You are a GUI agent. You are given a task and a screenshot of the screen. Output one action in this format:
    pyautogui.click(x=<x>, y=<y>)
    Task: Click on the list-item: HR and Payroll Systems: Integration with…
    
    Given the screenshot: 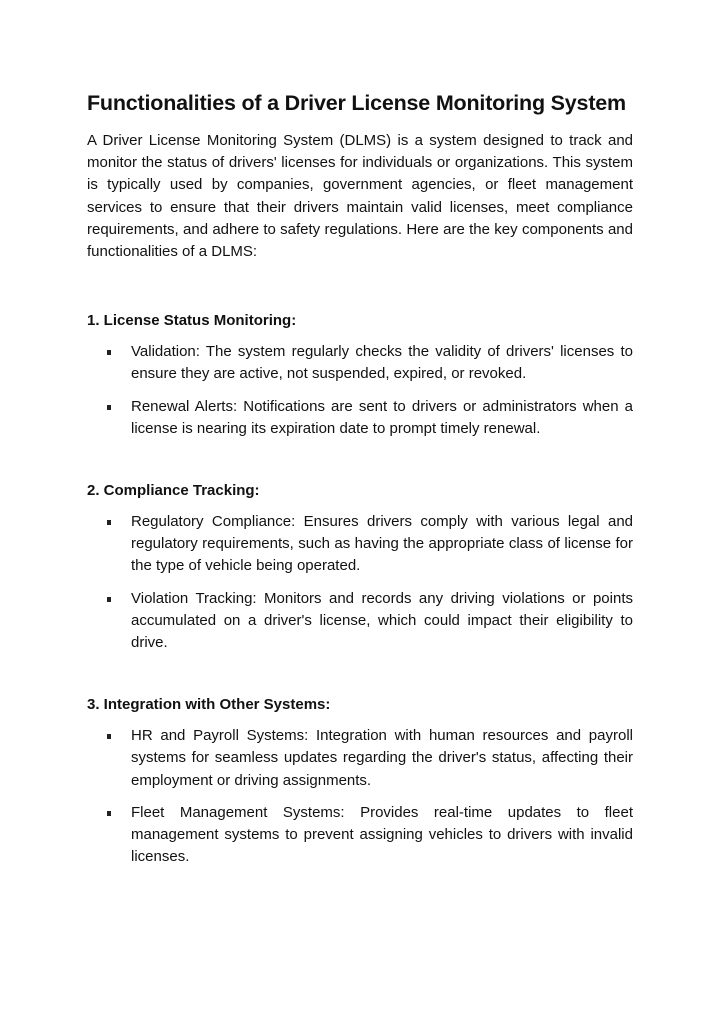 What is the action you would take?
    pyautogui.click(x=360, y=758)
    